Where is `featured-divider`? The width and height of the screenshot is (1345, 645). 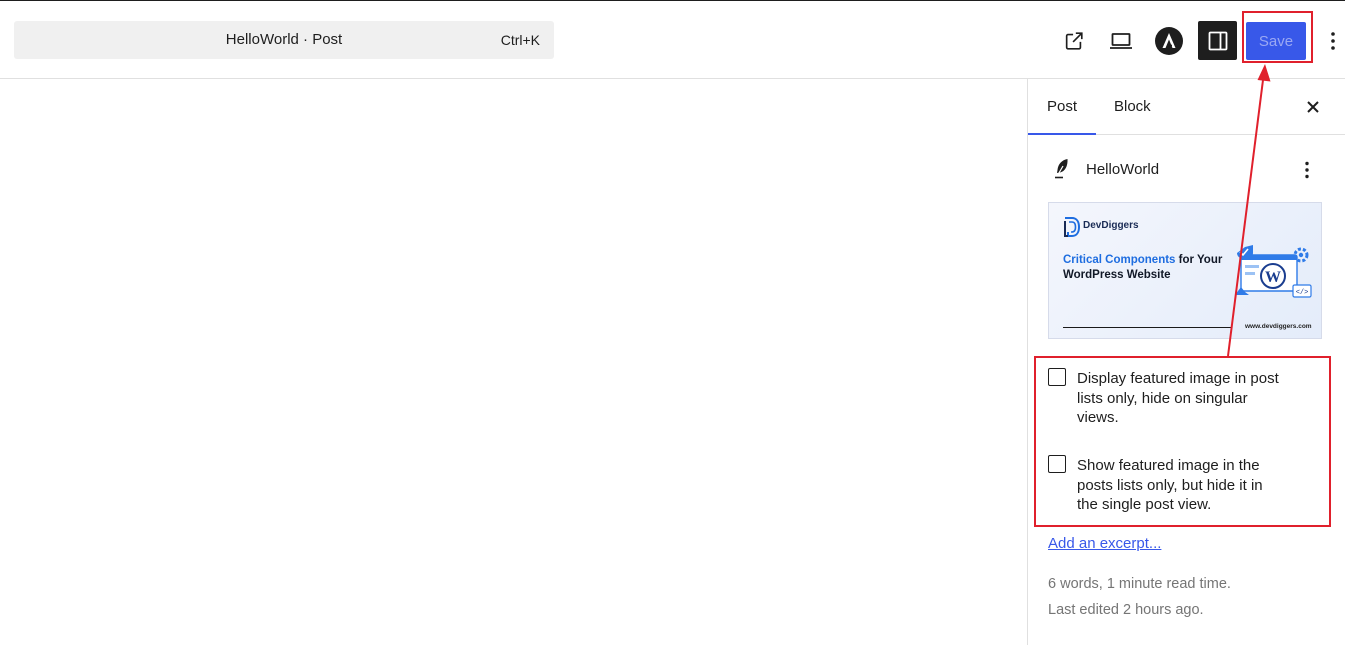
featured-divider is located at coordinates (1147, 327).